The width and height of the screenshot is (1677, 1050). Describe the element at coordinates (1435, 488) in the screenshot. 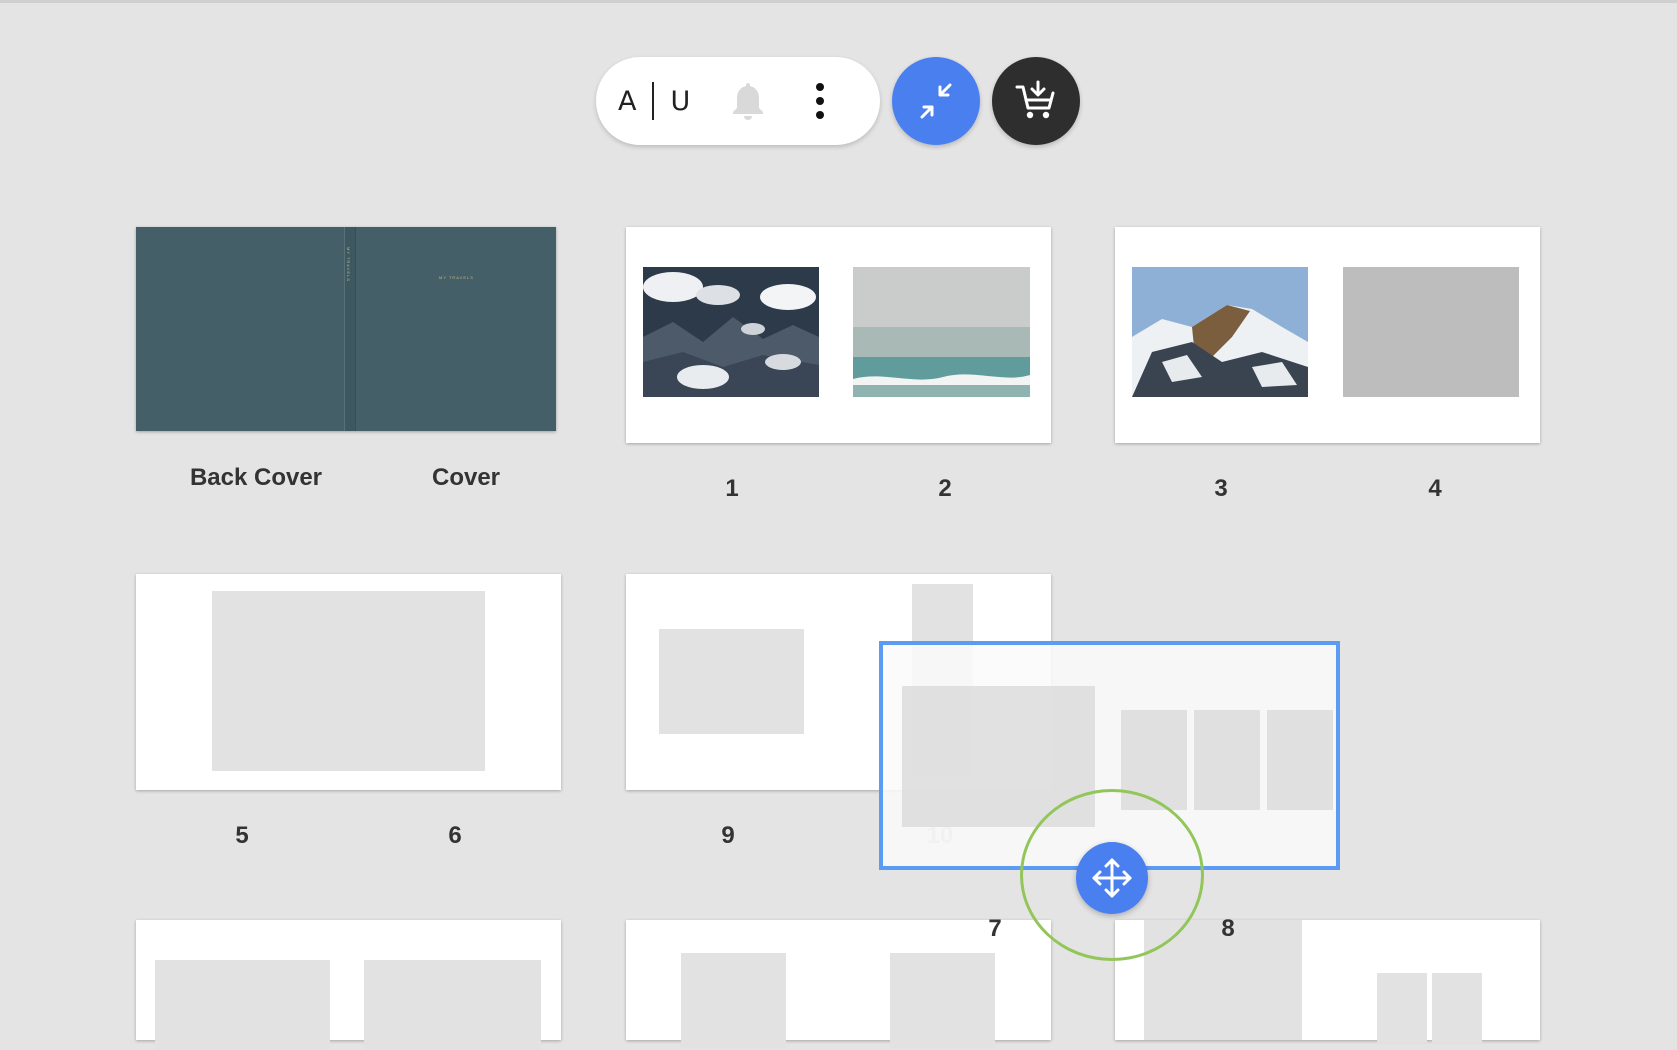

I see `page-4-label: 4` at that location.